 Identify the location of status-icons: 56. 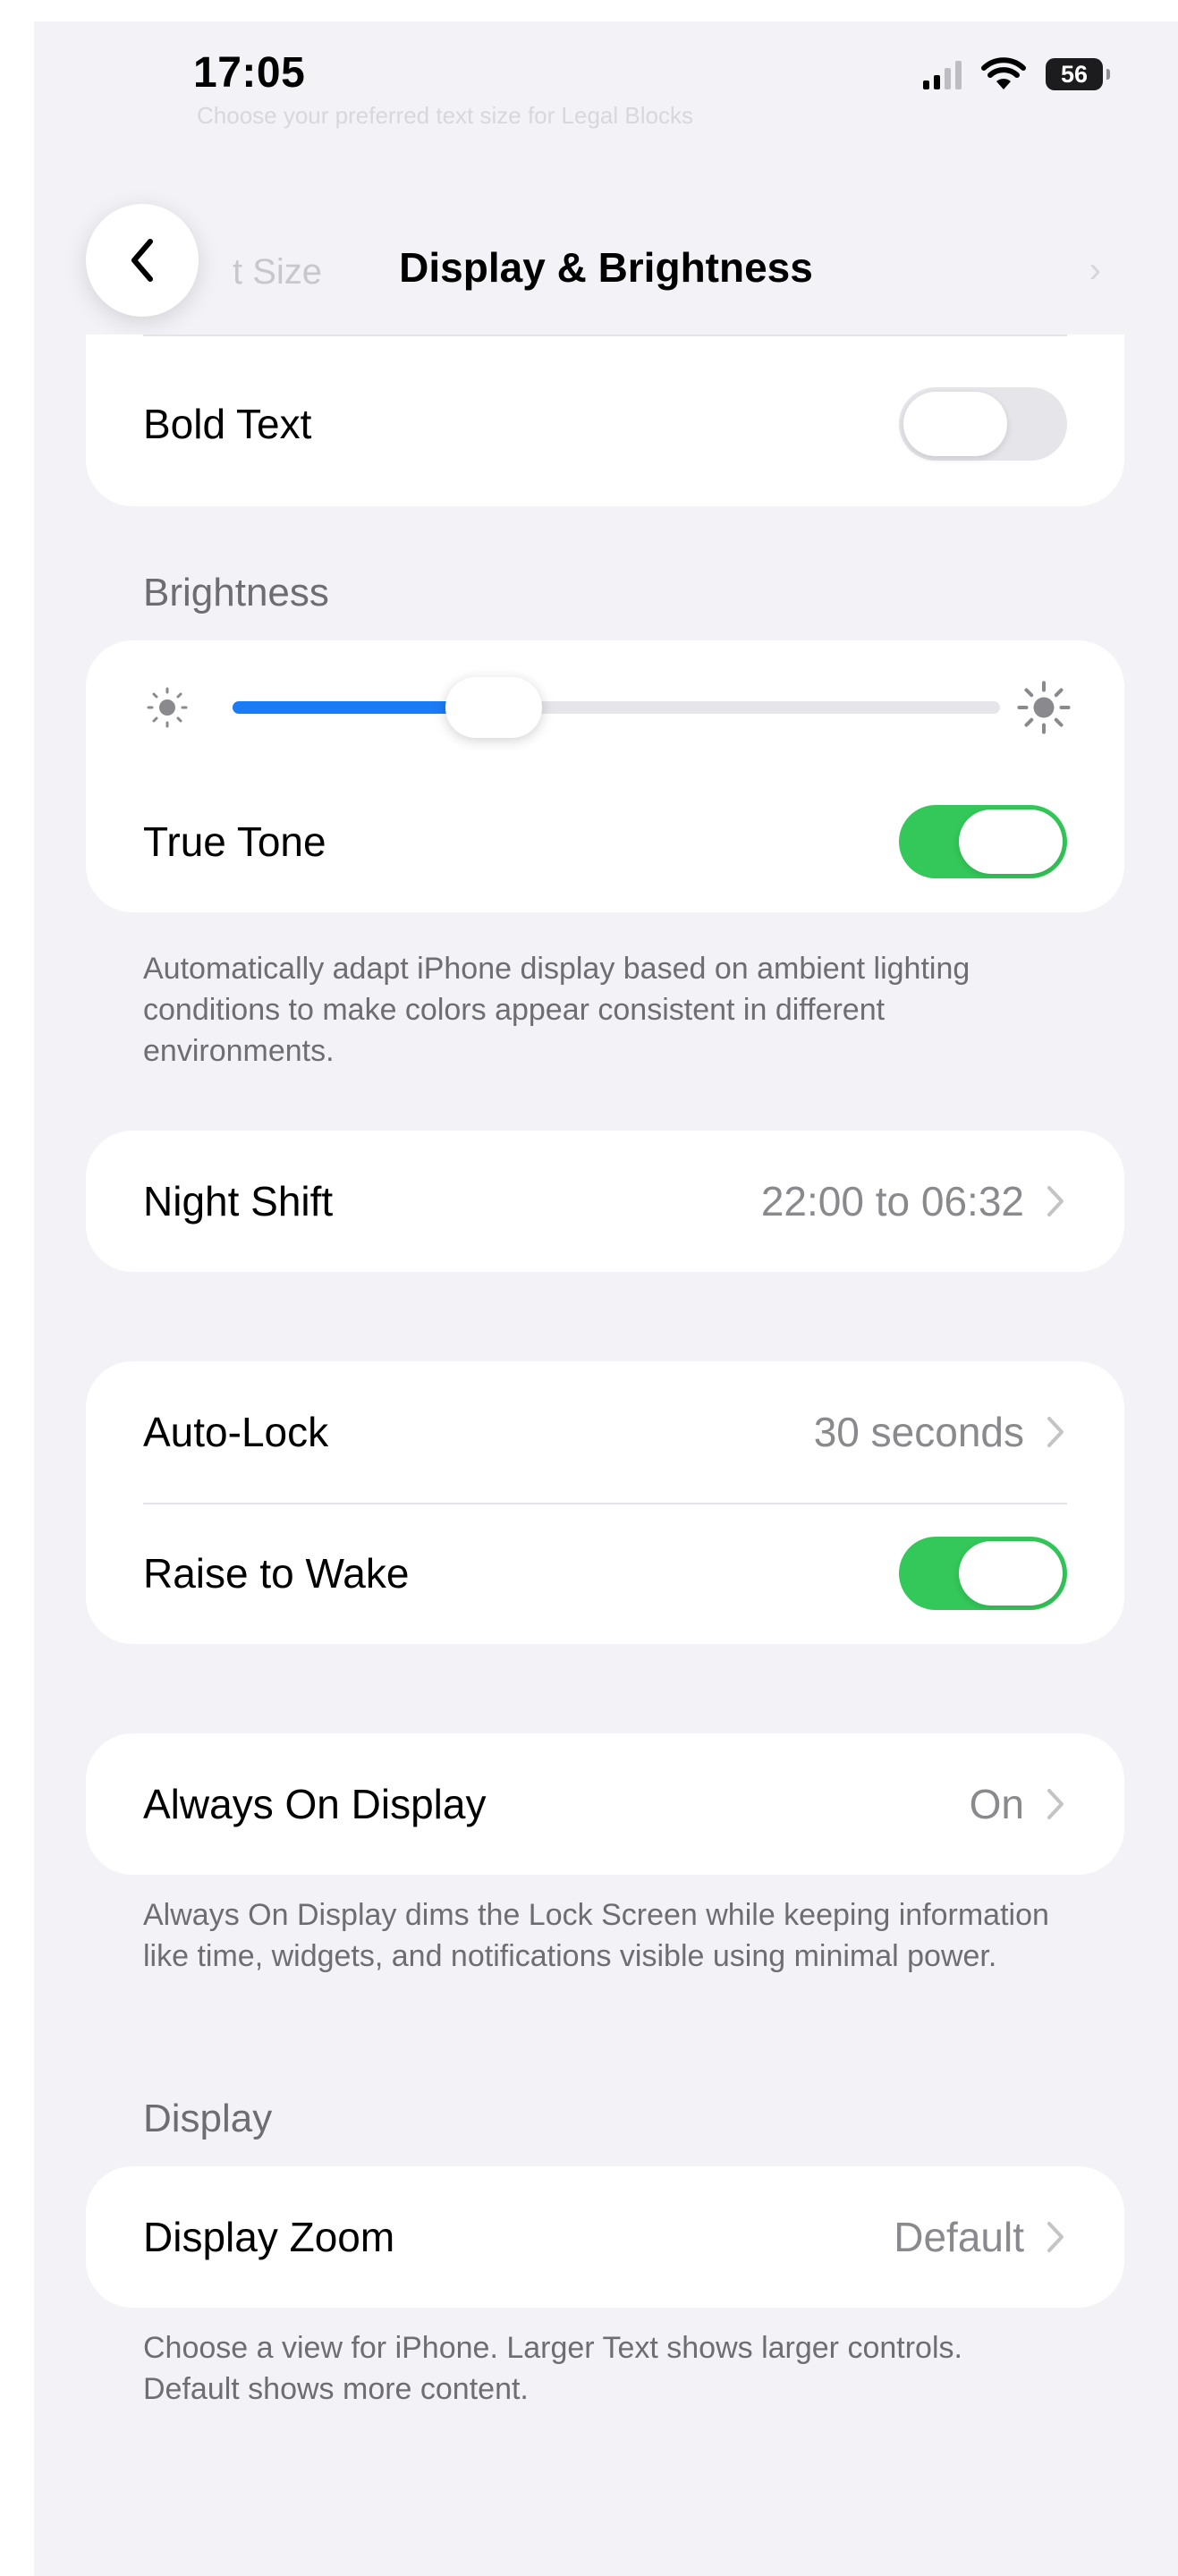
(1016, 74).